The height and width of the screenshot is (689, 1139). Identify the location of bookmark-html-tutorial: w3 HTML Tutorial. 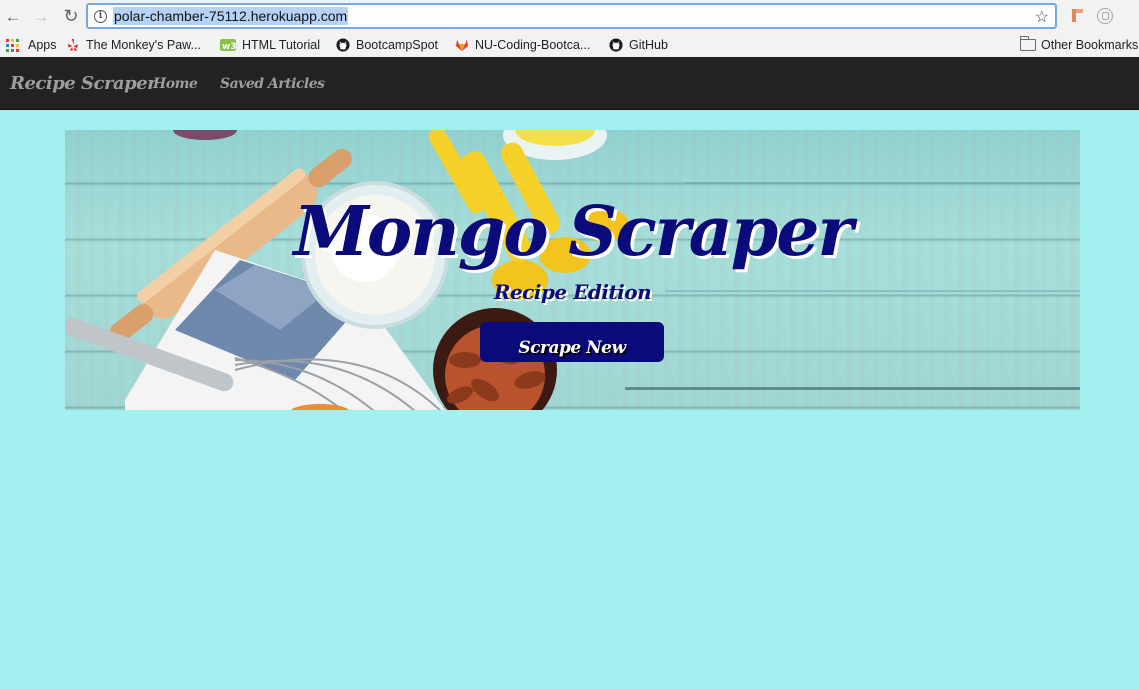
(270, 45).